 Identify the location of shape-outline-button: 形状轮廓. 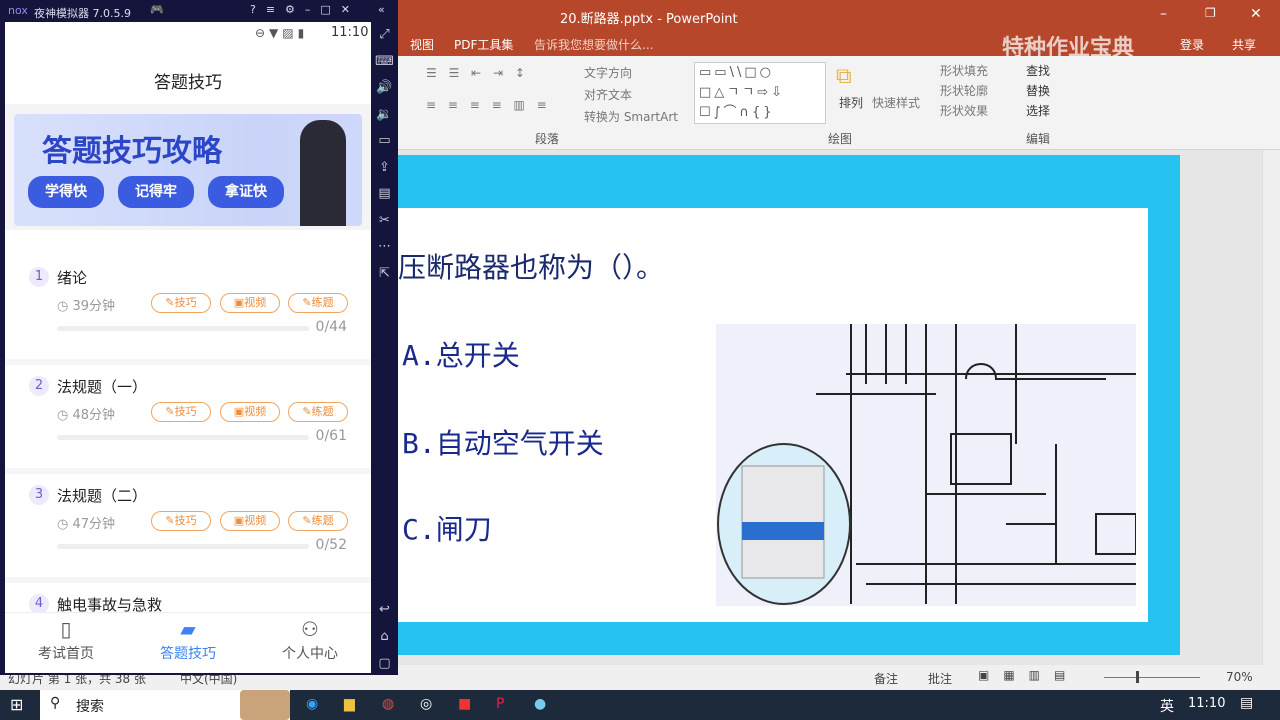
(964, 90).